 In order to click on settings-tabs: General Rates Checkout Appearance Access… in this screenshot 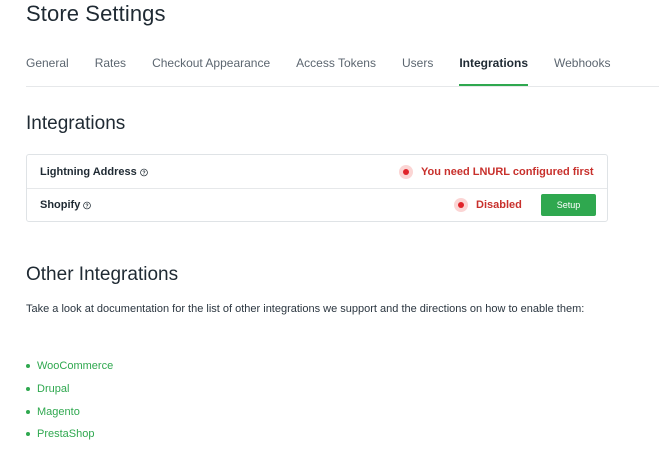, I will do `click(342, 67)`.